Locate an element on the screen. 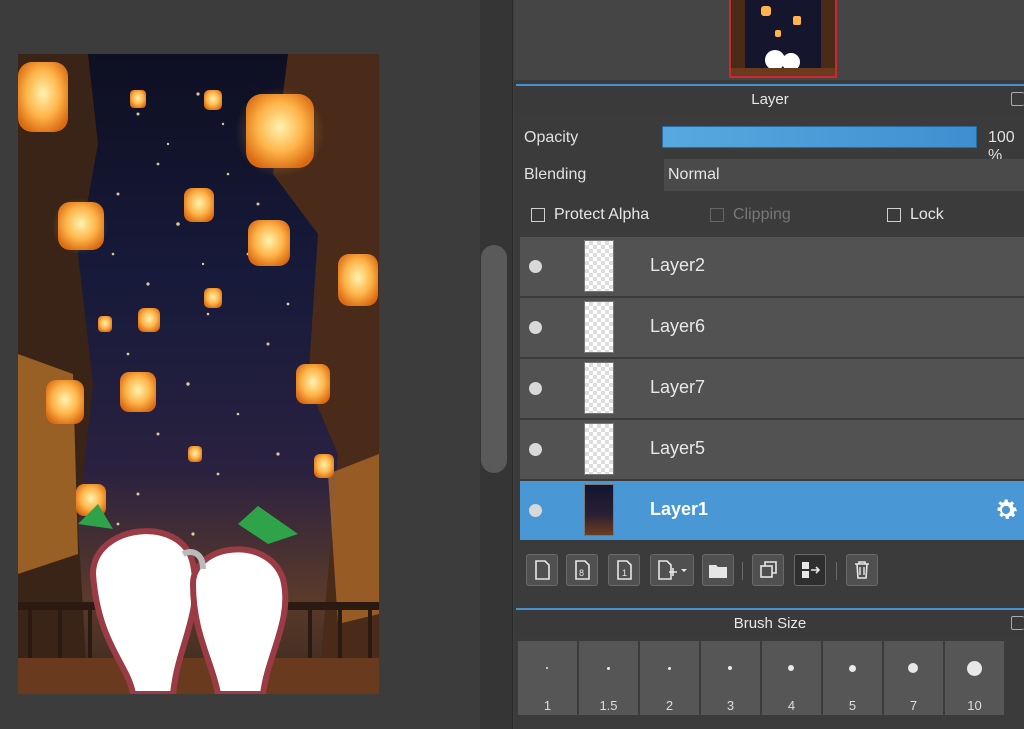 Image resolution: width=1024 pixels, height=729 pixels. new-layer-button is located at coordinates (542, 570).